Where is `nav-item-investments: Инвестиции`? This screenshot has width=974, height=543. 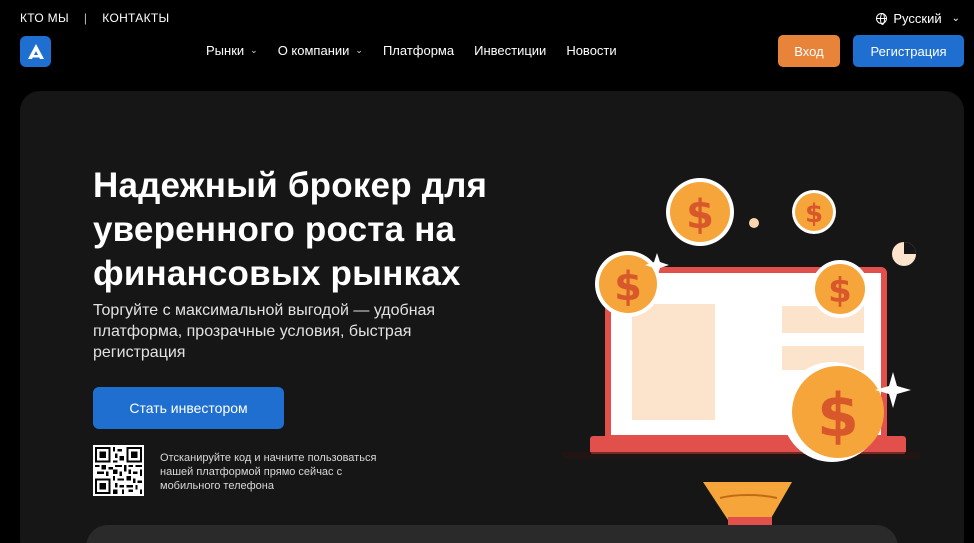 nav-item-investments: Инвестиции is located at coordinates (510, 50).